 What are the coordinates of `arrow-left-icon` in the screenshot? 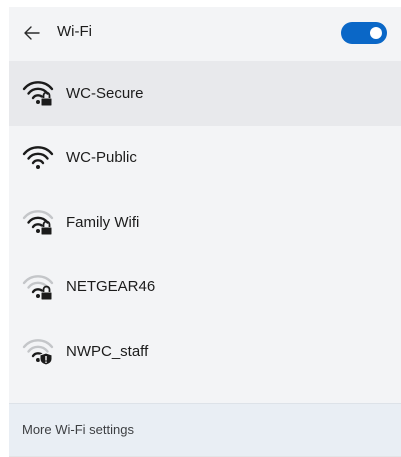 It's located at (32, 33).